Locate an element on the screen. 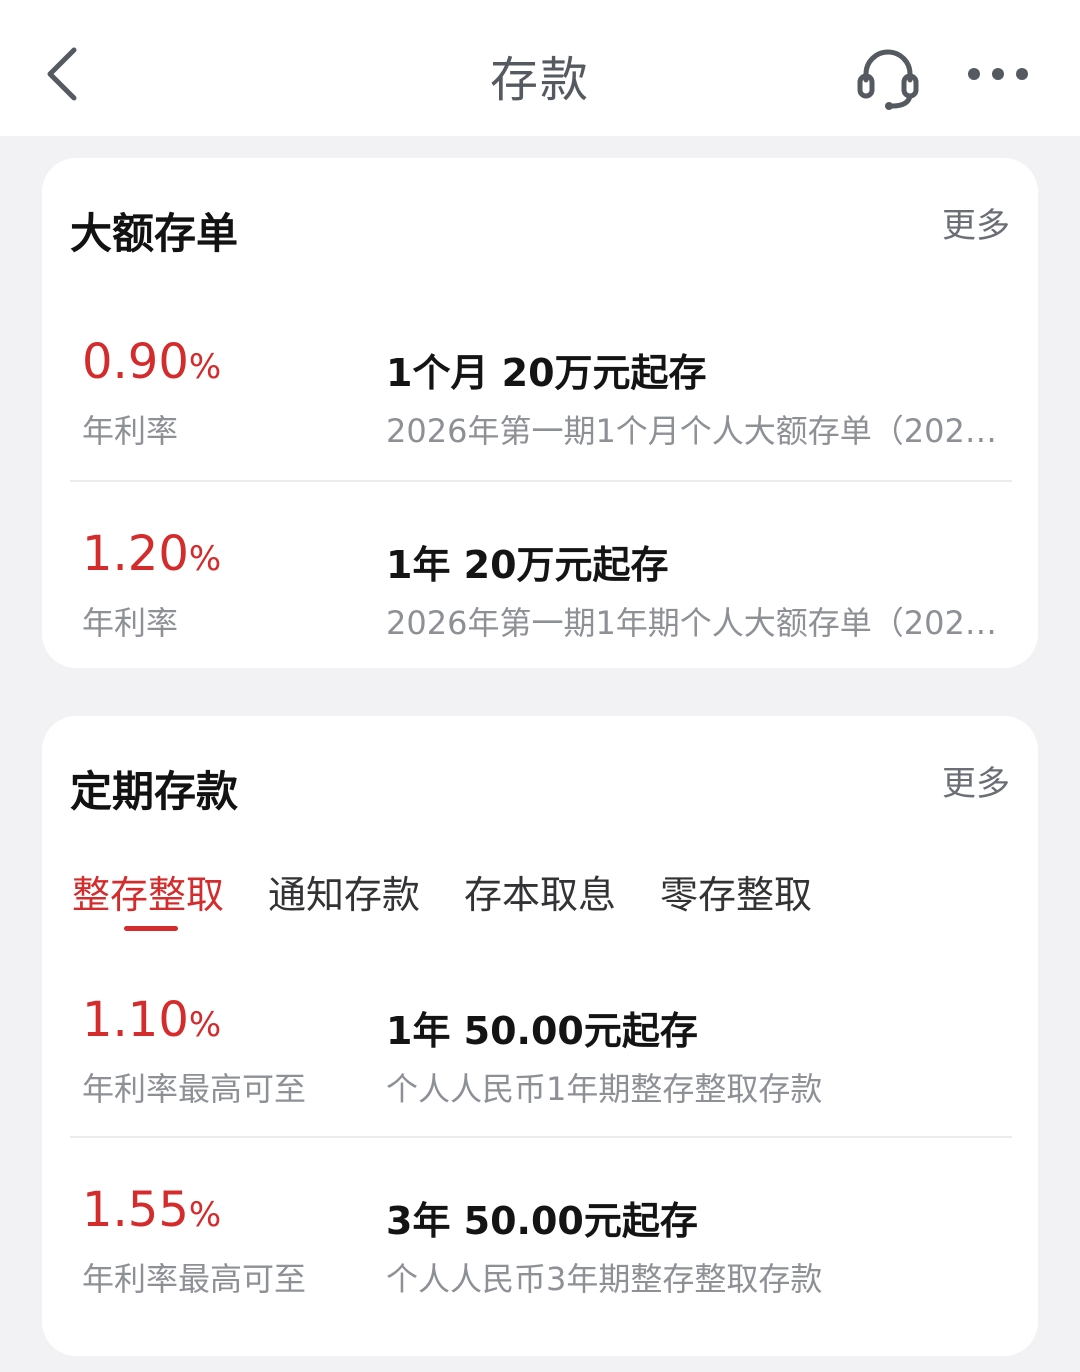 Image resolution: width=1080 pixels, height=1372 pixels. section-title: 定期存款 is located at coordinates (154, 791).